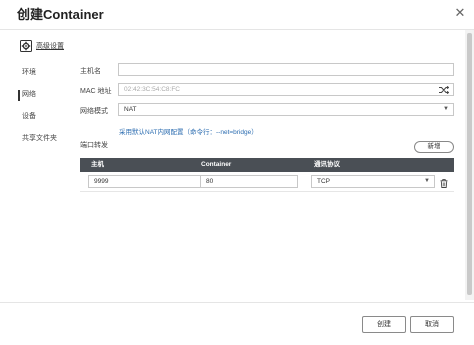 This screenshot has height=345, width=474. I want to click on sidebar-item-environment: 环境, so click(43, 75).